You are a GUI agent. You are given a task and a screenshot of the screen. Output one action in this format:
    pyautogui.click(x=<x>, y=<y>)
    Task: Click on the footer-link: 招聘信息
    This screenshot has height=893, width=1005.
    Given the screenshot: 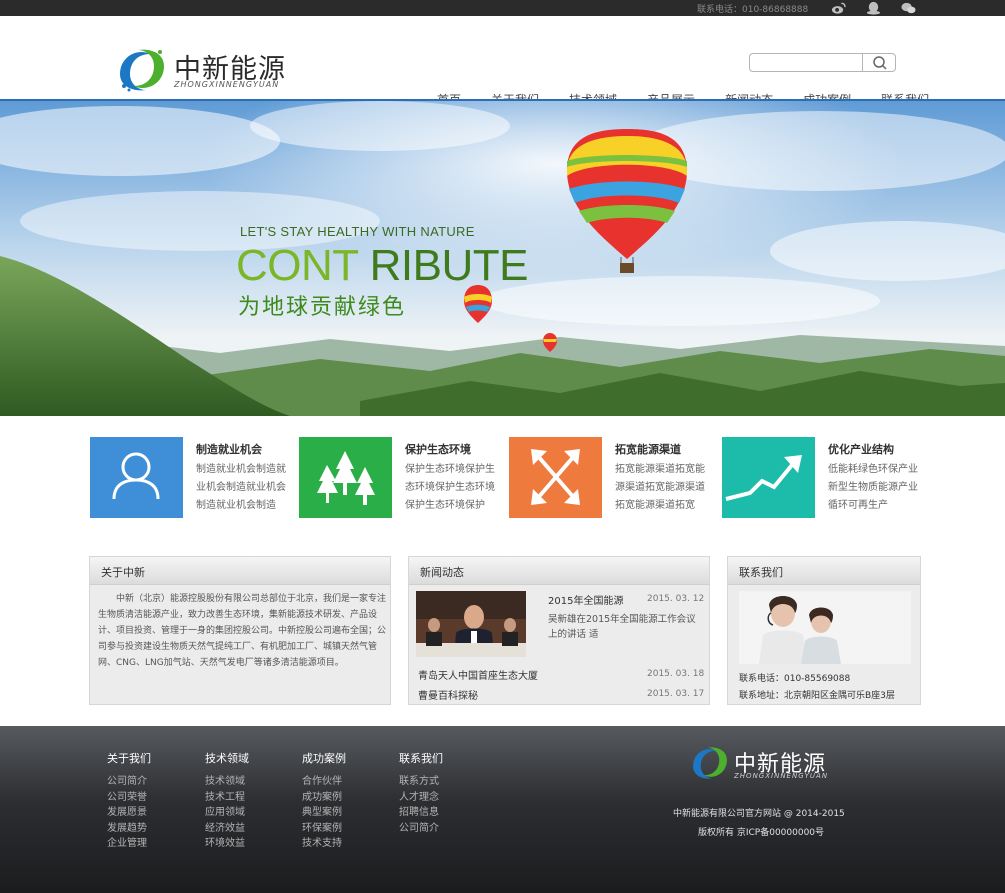 What is the action you would take?
    pyautogui.click(x=421, y=813)
    